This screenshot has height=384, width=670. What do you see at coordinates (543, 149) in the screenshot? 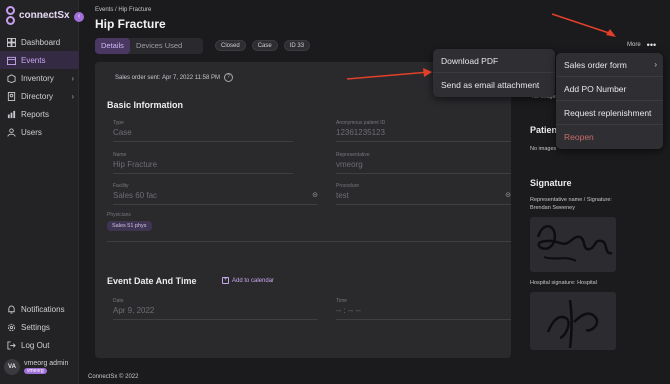
I see `no-images-text: No images` at bounding box center [543, 149].